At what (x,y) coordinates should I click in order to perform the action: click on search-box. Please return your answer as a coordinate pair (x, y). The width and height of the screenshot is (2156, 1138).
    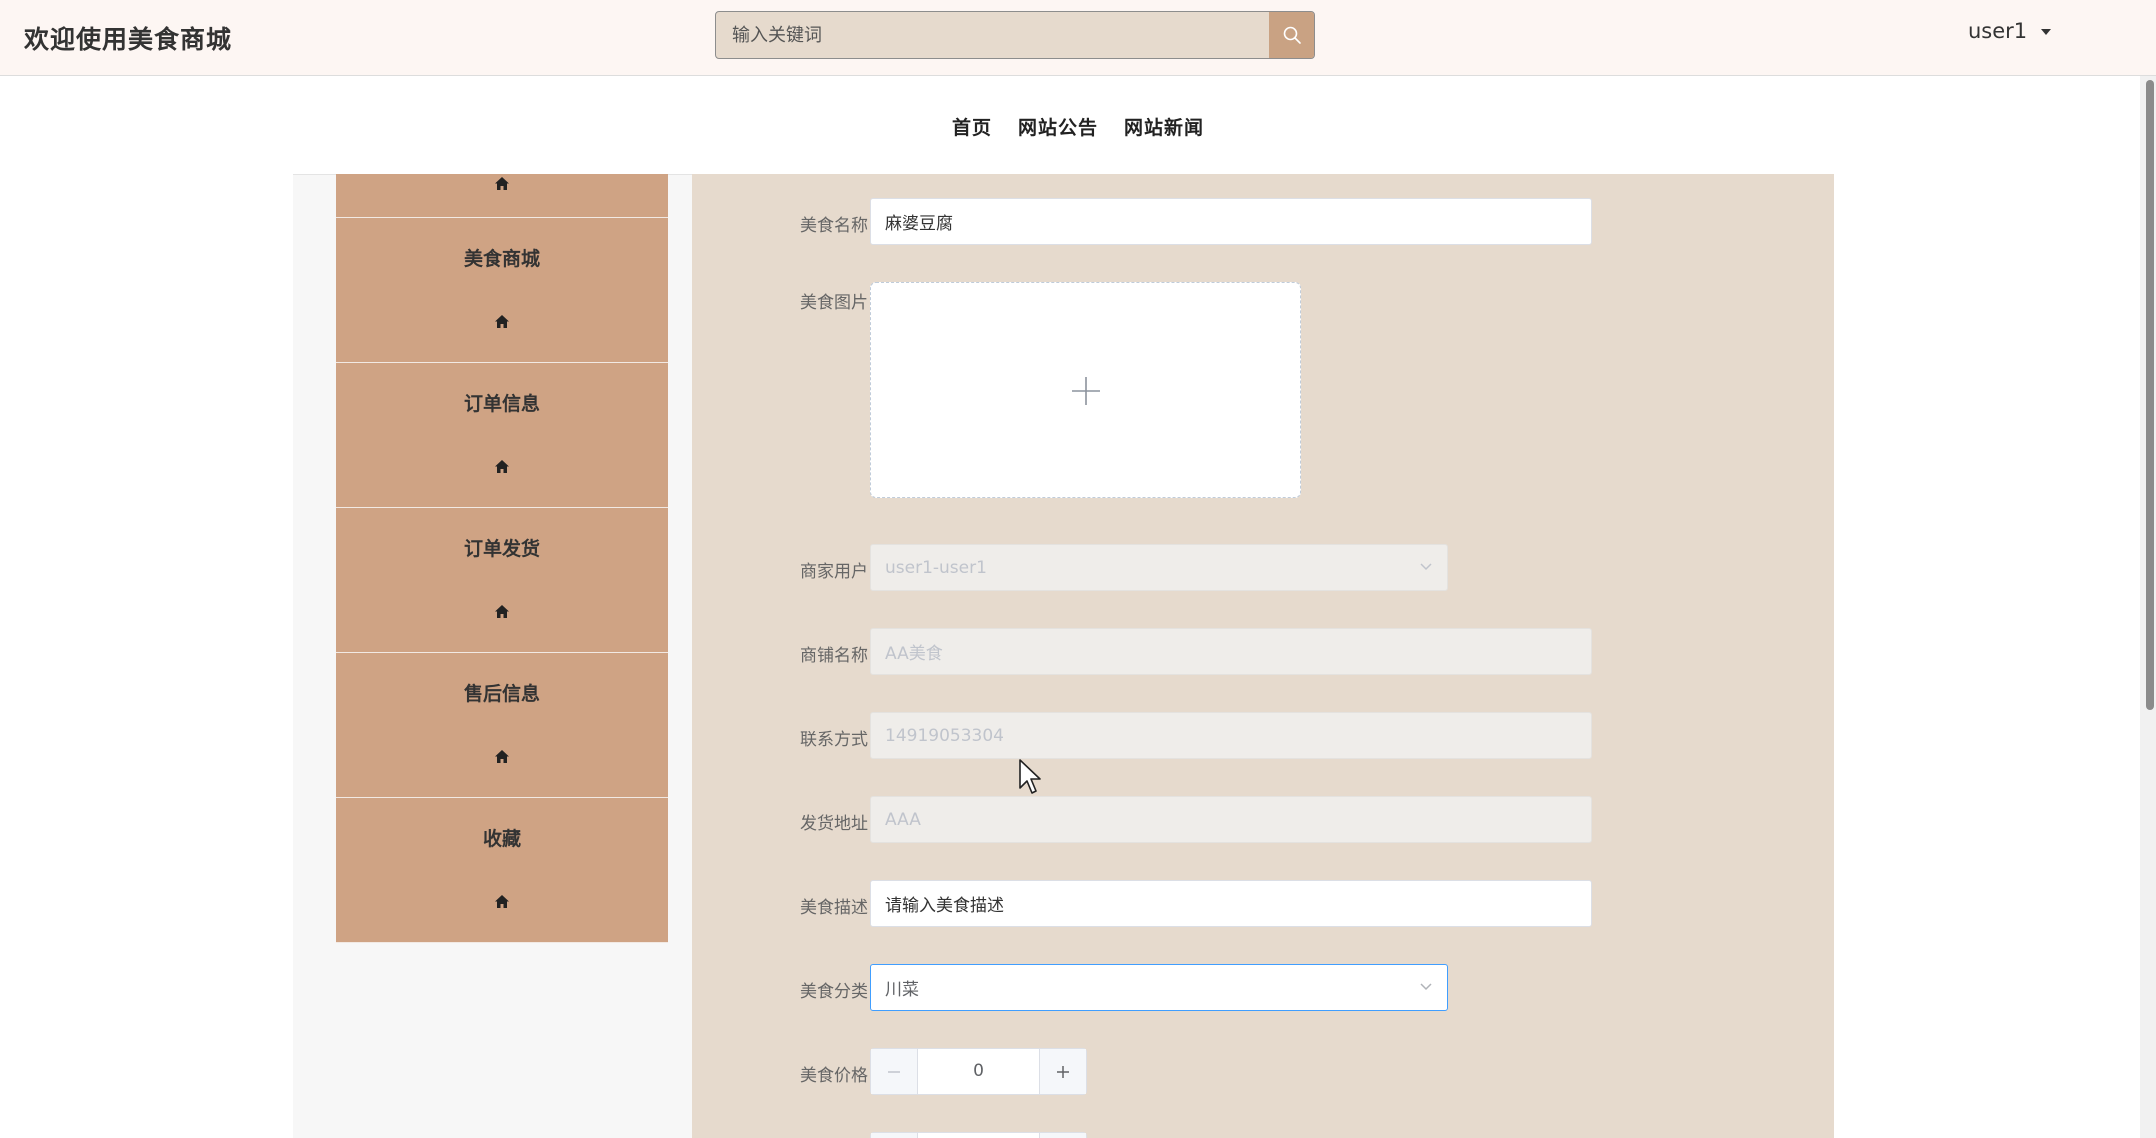
    Looking at the image, I should click on (1015, 35).